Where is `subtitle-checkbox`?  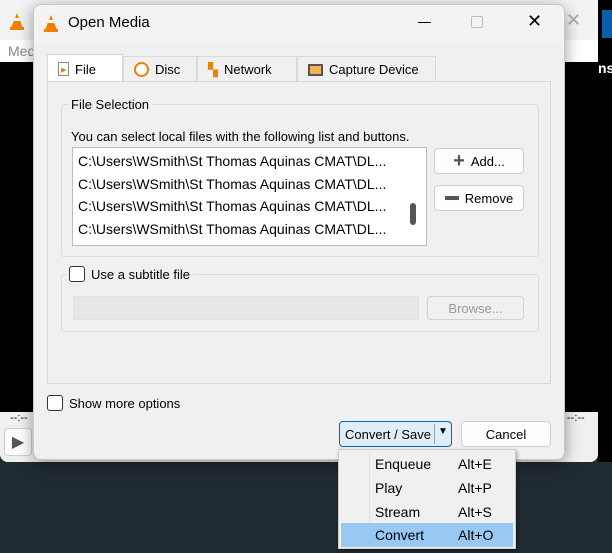 subtitle-checkbox is located at coordinates (77, 274).